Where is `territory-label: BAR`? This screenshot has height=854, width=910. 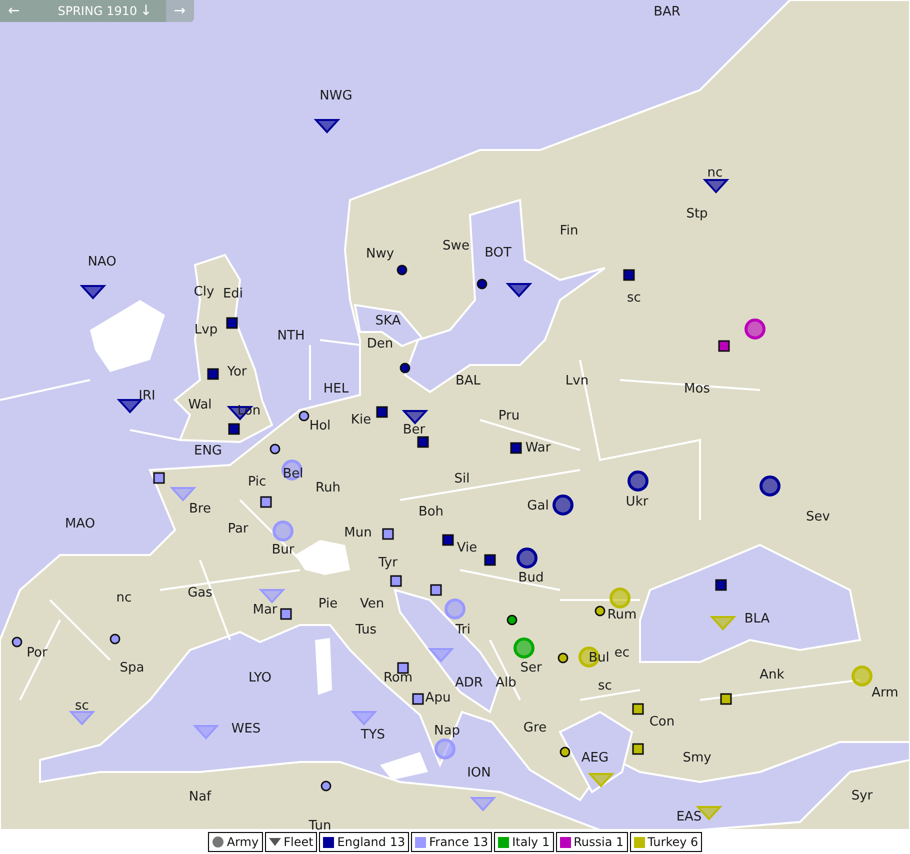
territory-label: BAR is located at coordinates (667, 12).